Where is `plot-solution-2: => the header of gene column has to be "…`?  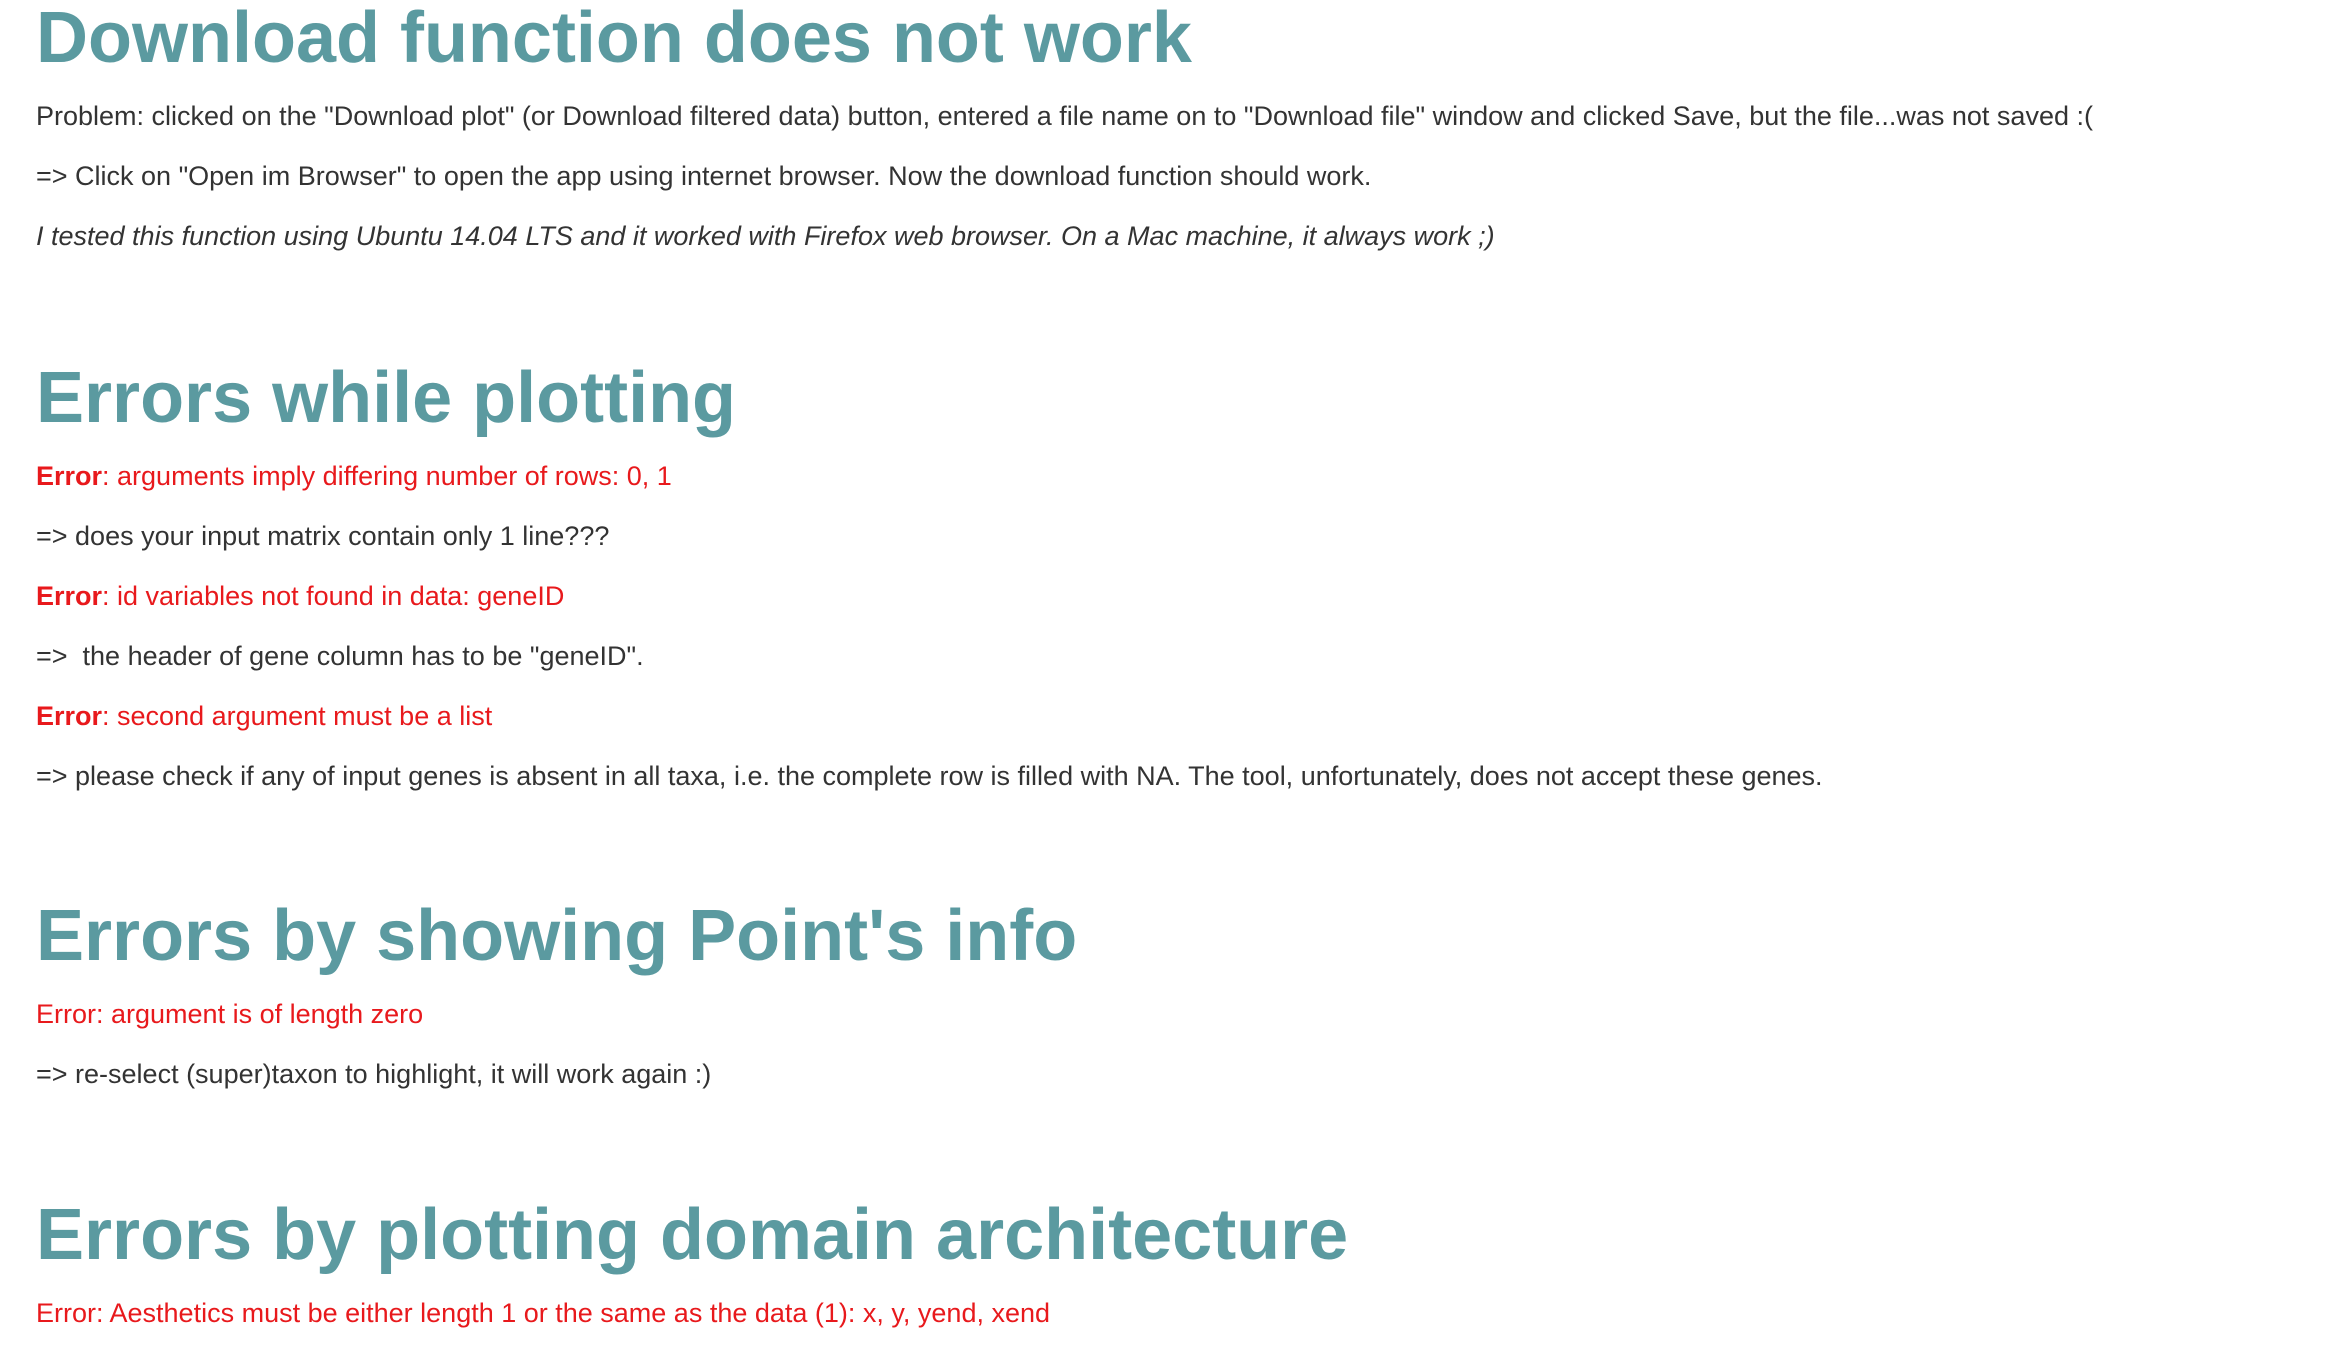
plot-solution-2: => the header of gene column has to be "… is located at coordinates (340, 656).